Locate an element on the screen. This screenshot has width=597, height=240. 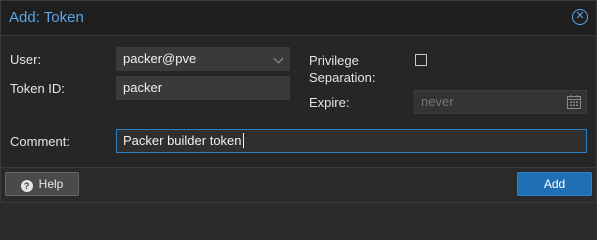
expire-placeholder: never is located at coordinates (437, 101).